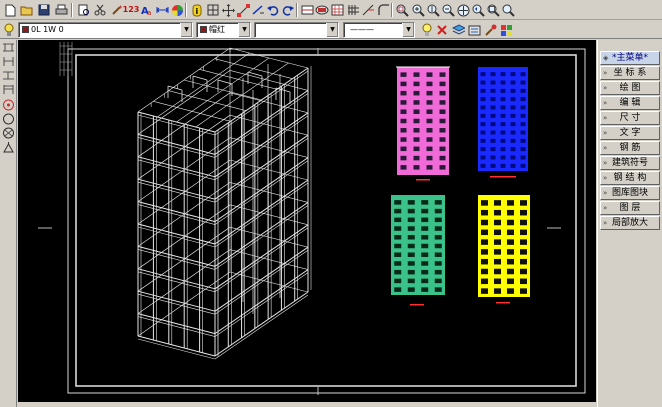 The height and width of the screenshot is (407, 662). I want to click on lineweight-value: ———, so click(362, 29).